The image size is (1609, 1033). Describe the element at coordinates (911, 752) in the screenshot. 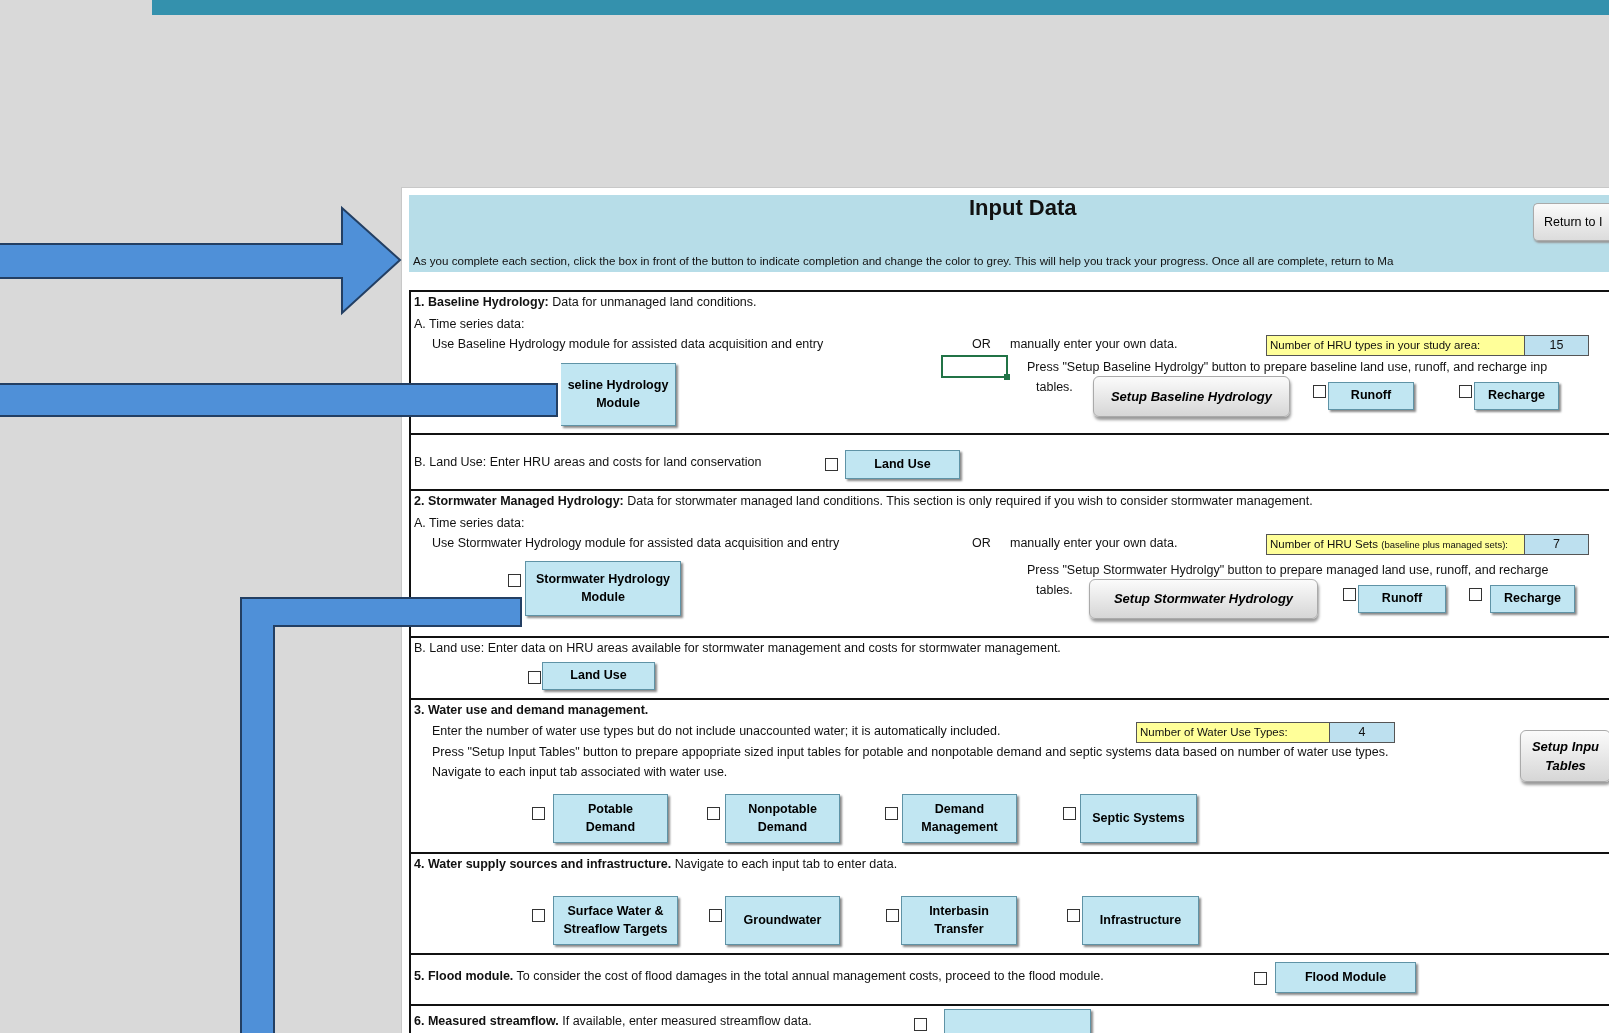

I see `instruction-text: Press "Setup Input Tables" button to prepare appopriate sized input tables for potable and nonpotable demand and septic systems data based on number of water use types.` at that location.